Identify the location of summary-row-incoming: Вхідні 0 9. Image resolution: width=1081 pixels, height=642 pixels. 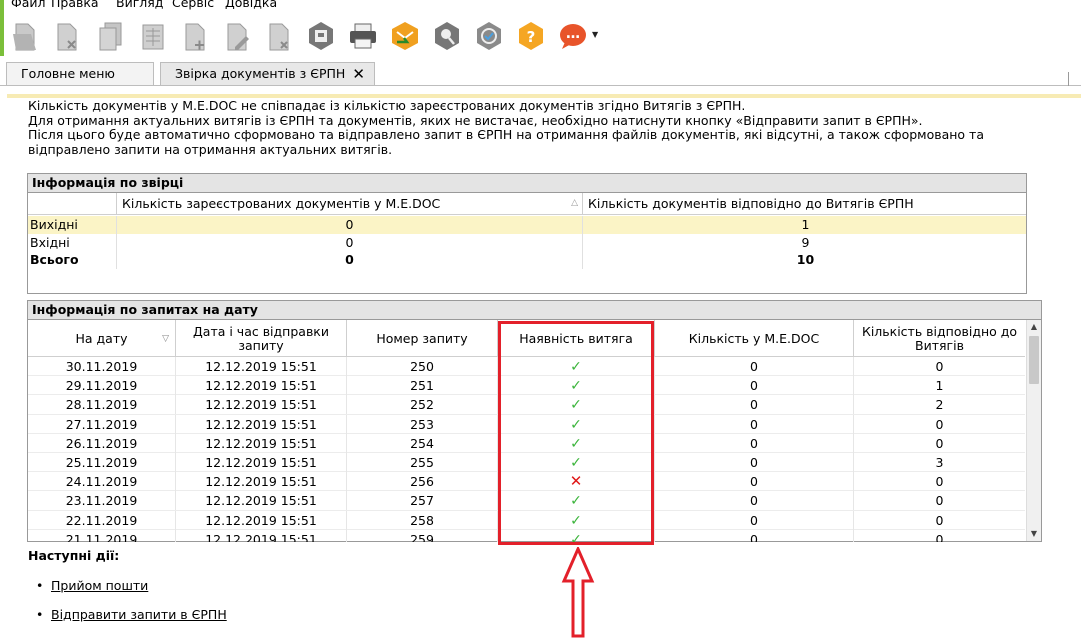
(527, 242).